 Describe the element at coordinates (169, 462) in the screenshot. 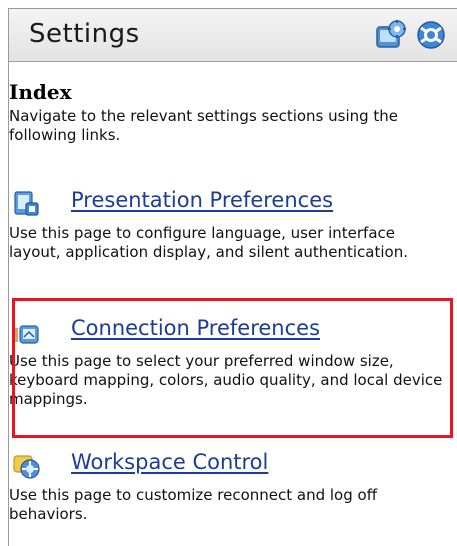

I see `workspace-control-link: Workspace Control` at that location.